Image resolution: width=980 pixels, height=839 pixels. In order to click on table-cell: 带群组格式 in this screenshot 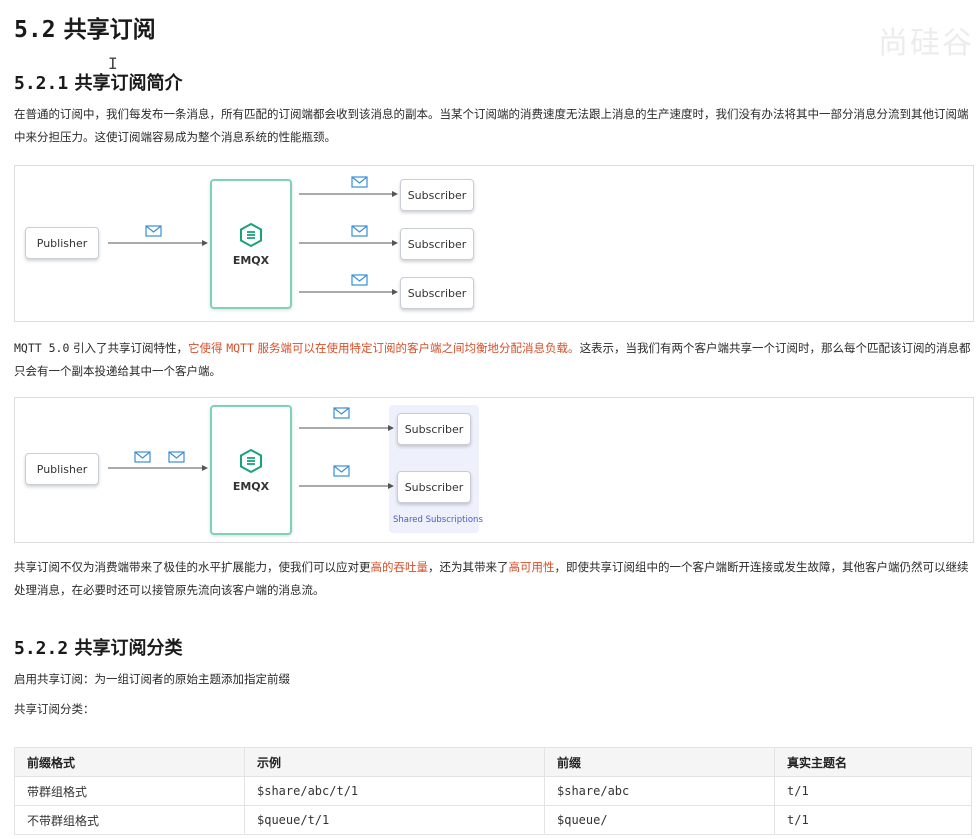, I will do `click(129, 791)`.